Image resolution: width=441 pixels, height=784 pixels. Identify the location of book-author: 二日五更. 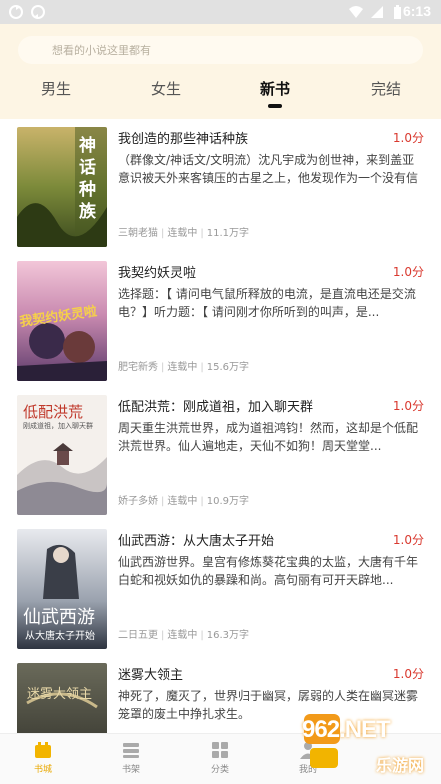
(138, 635).